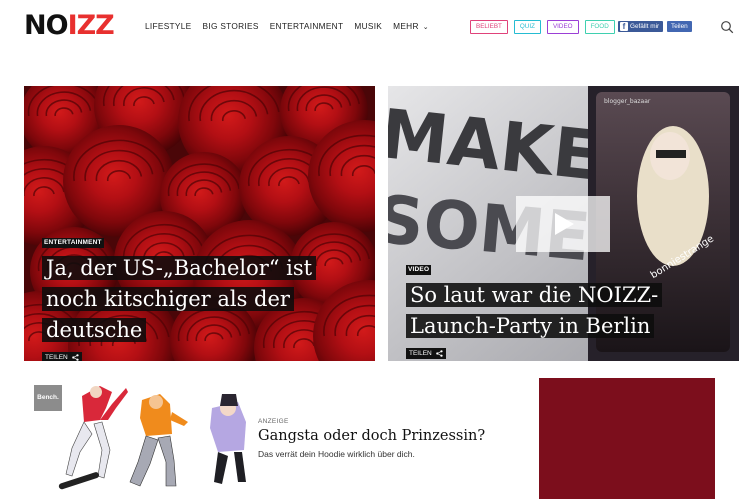 The image size is (750, 499). I want to click on logo-text-no: NO, so click(46, 25).